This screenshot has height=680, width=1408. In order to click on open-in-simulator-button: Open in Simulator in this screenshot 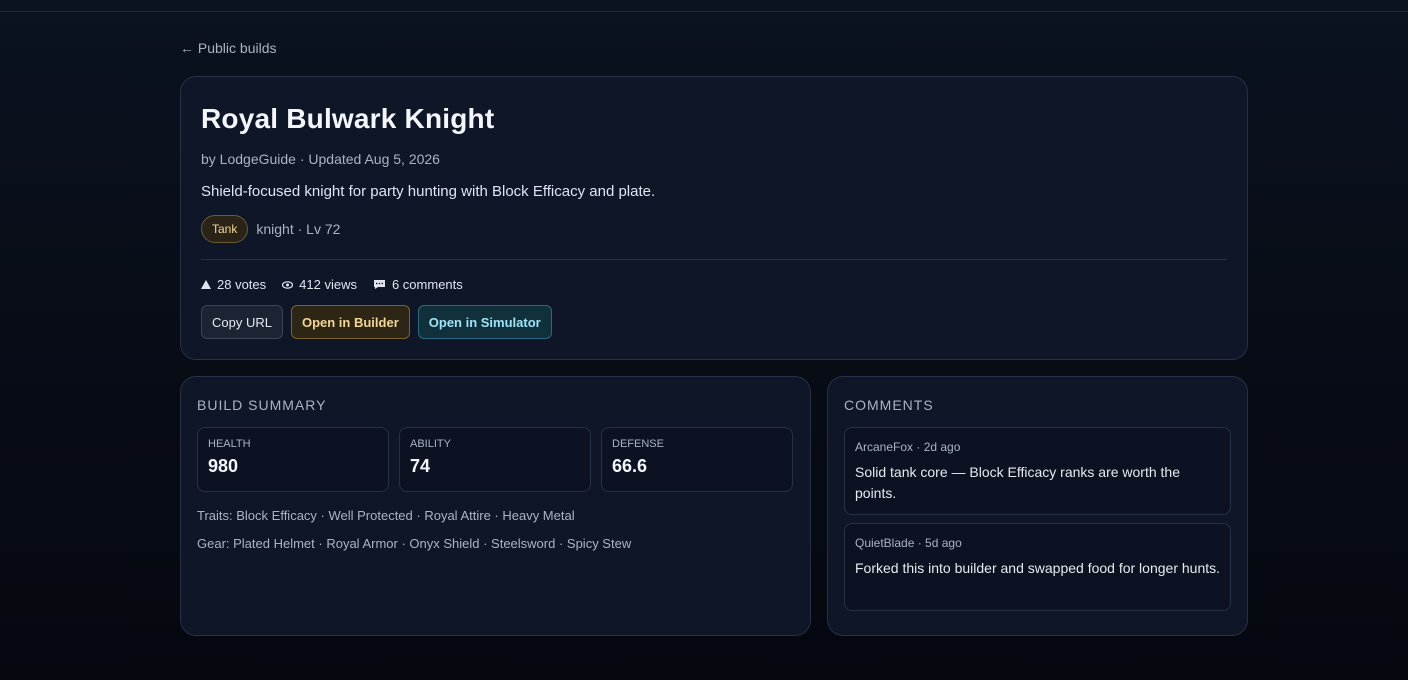, I will do `click(484, 322)`.